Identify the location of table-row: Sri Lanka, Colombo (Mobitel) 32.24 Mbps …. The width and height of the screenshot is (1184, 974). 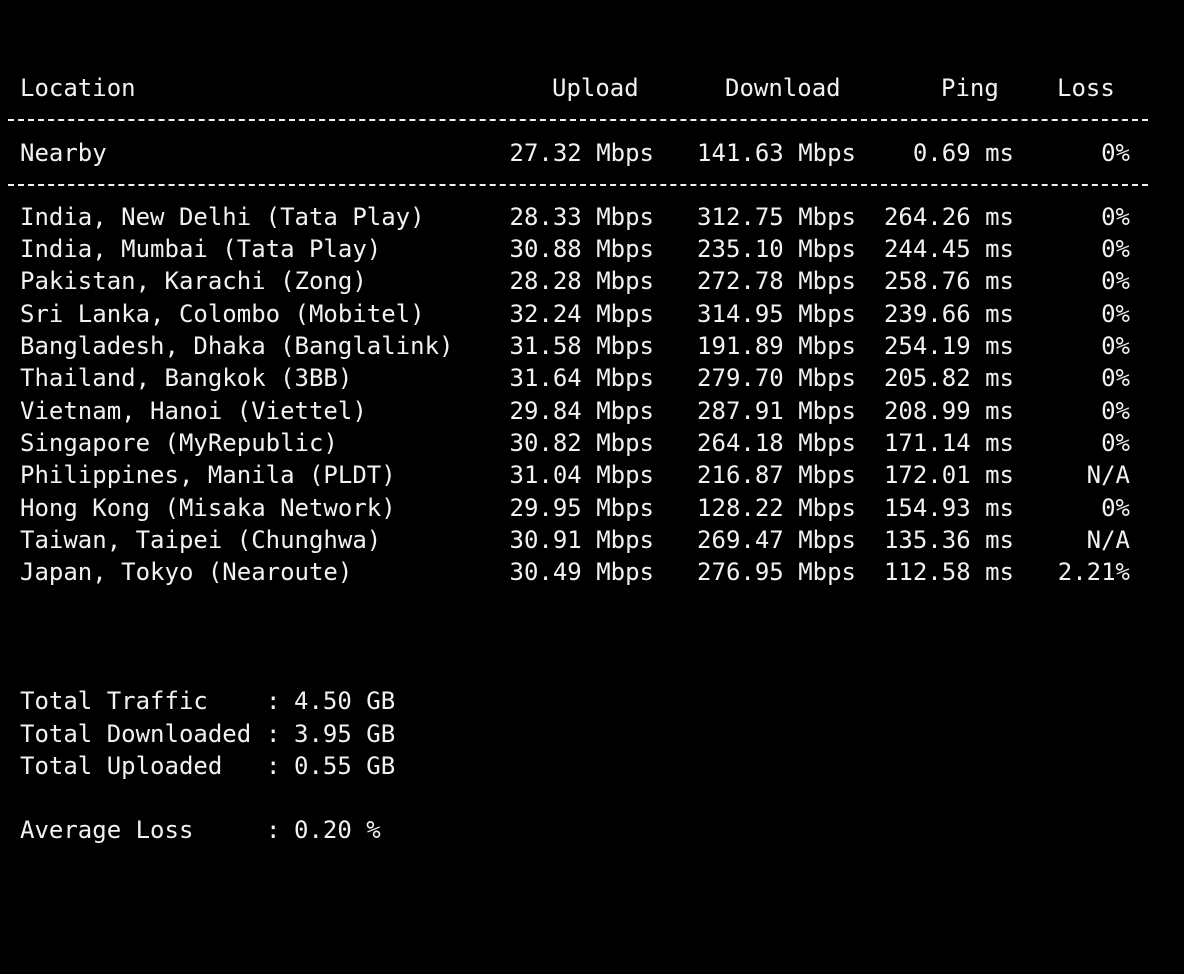
(592, 314).